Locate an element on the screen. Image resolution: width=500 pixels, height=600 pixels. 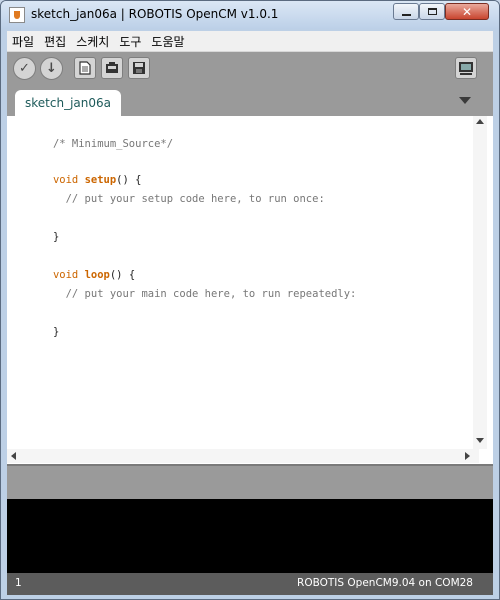
message-area is located at coordinates (250, 481).